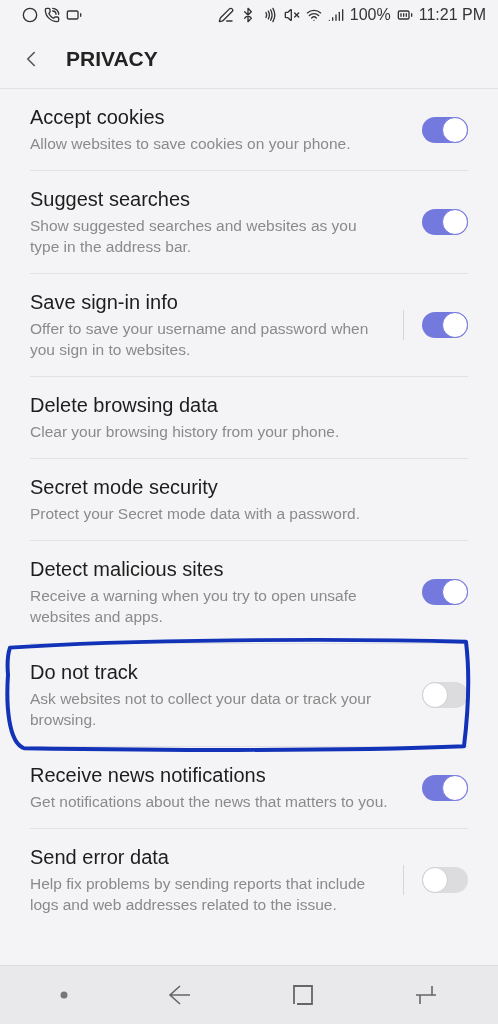 Image resolution: width=498 pixels, height=1024 pixels. What do you see at coordinates (209, 802) in the screenshot?
I see `setting-description: Get notifications about the news that matters to you.` at bounding box center [209, 802].